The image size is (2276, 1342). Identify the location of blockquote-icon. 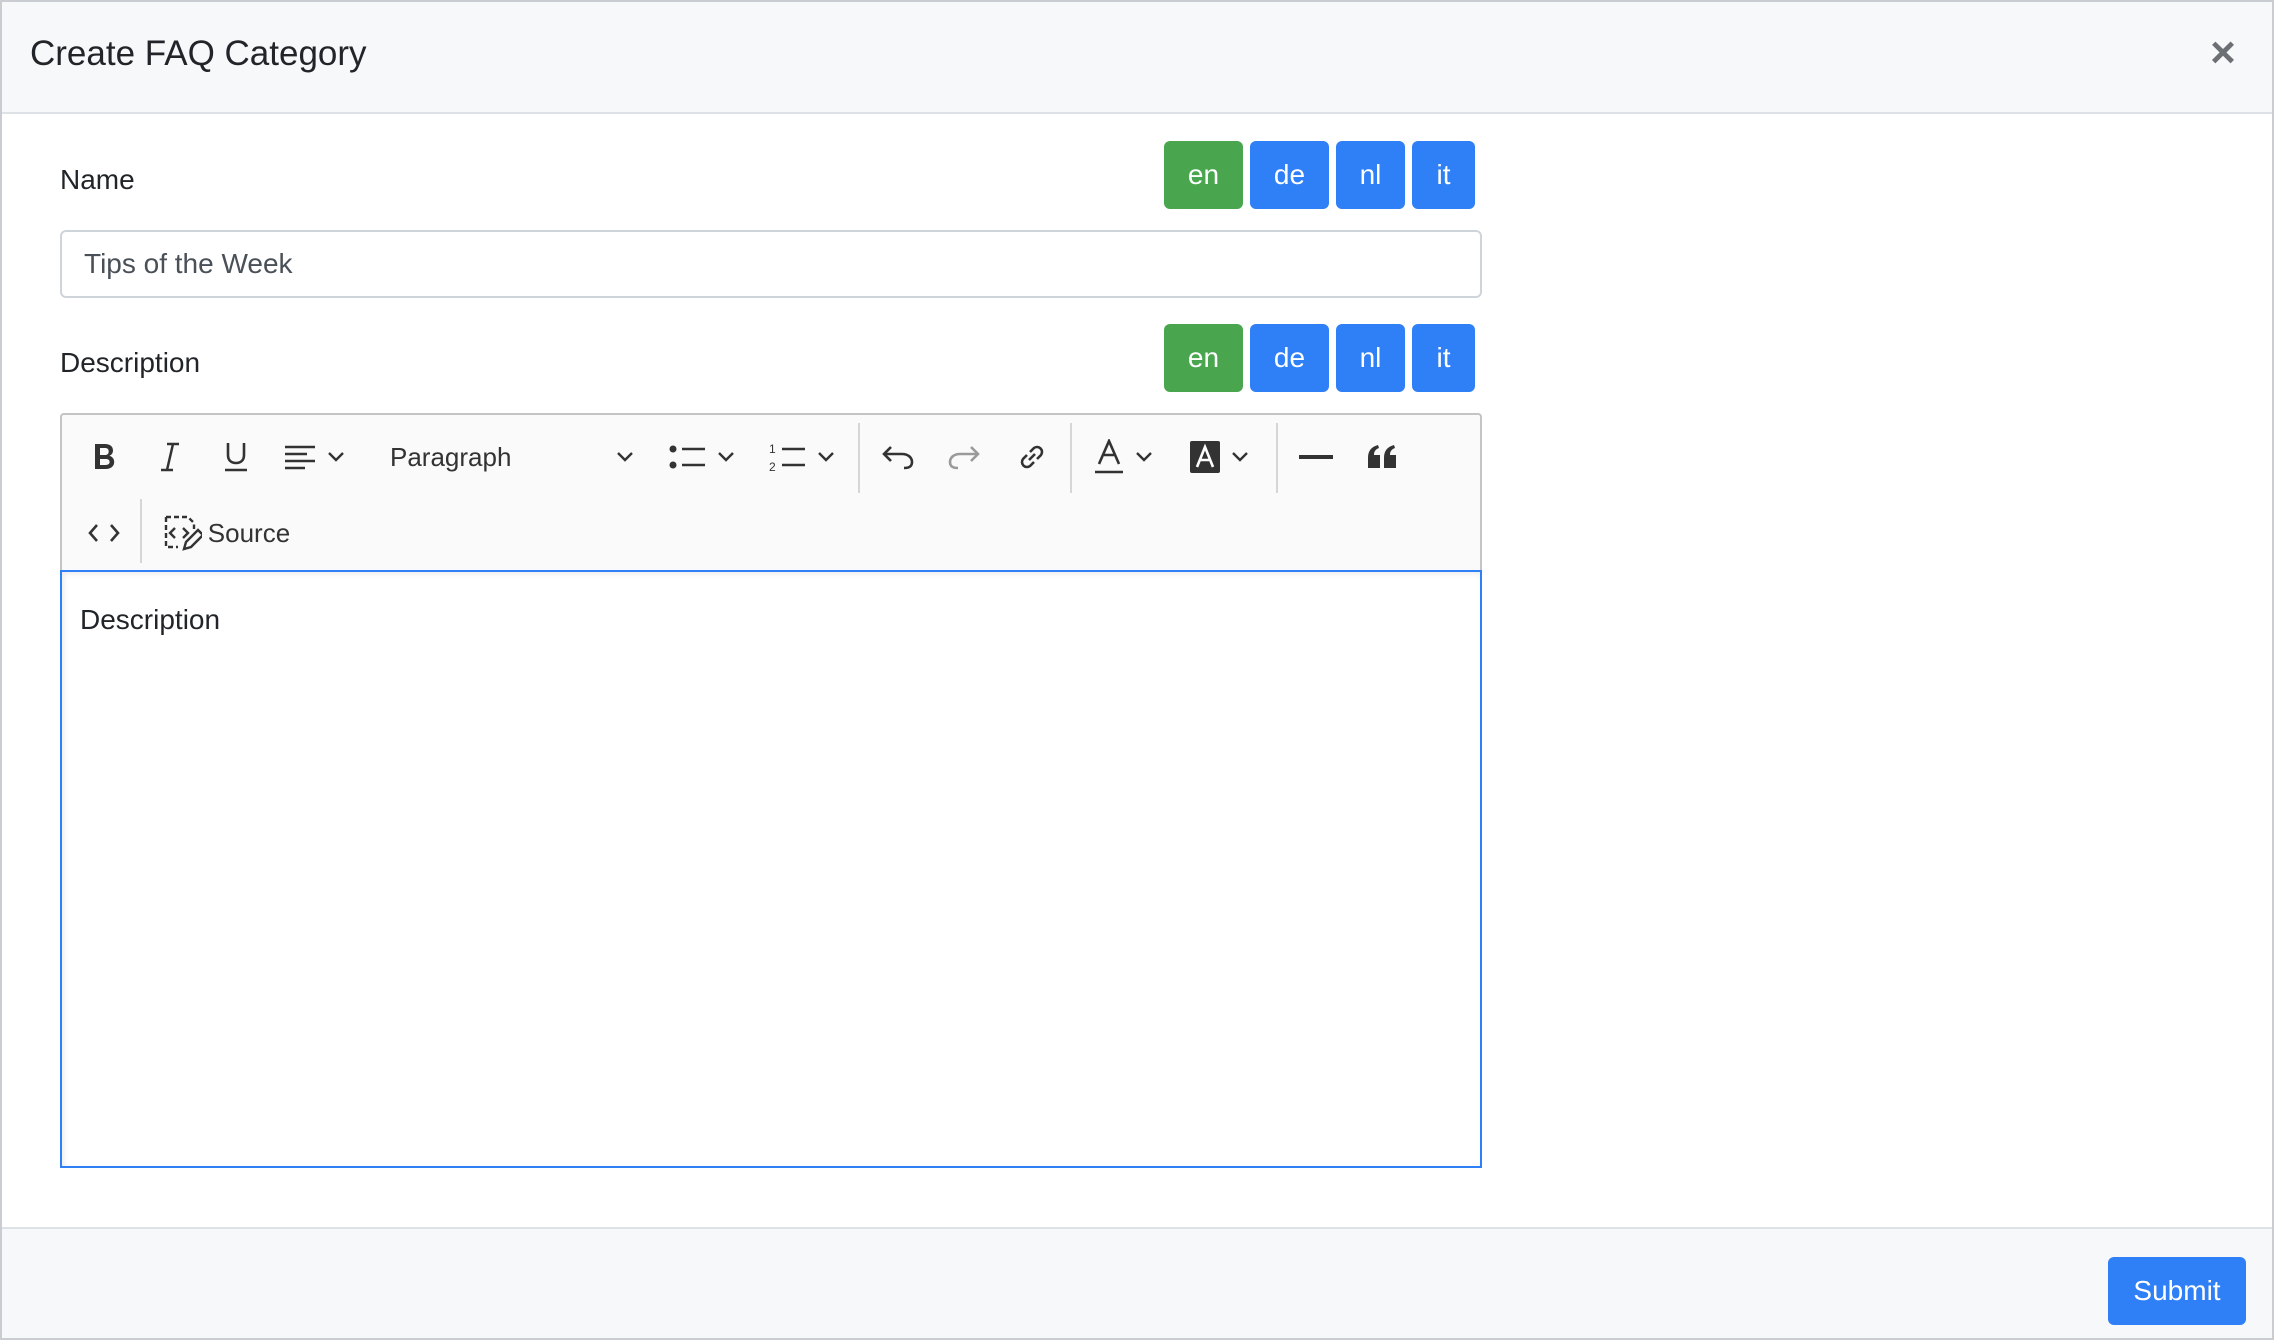
(1382, 457).